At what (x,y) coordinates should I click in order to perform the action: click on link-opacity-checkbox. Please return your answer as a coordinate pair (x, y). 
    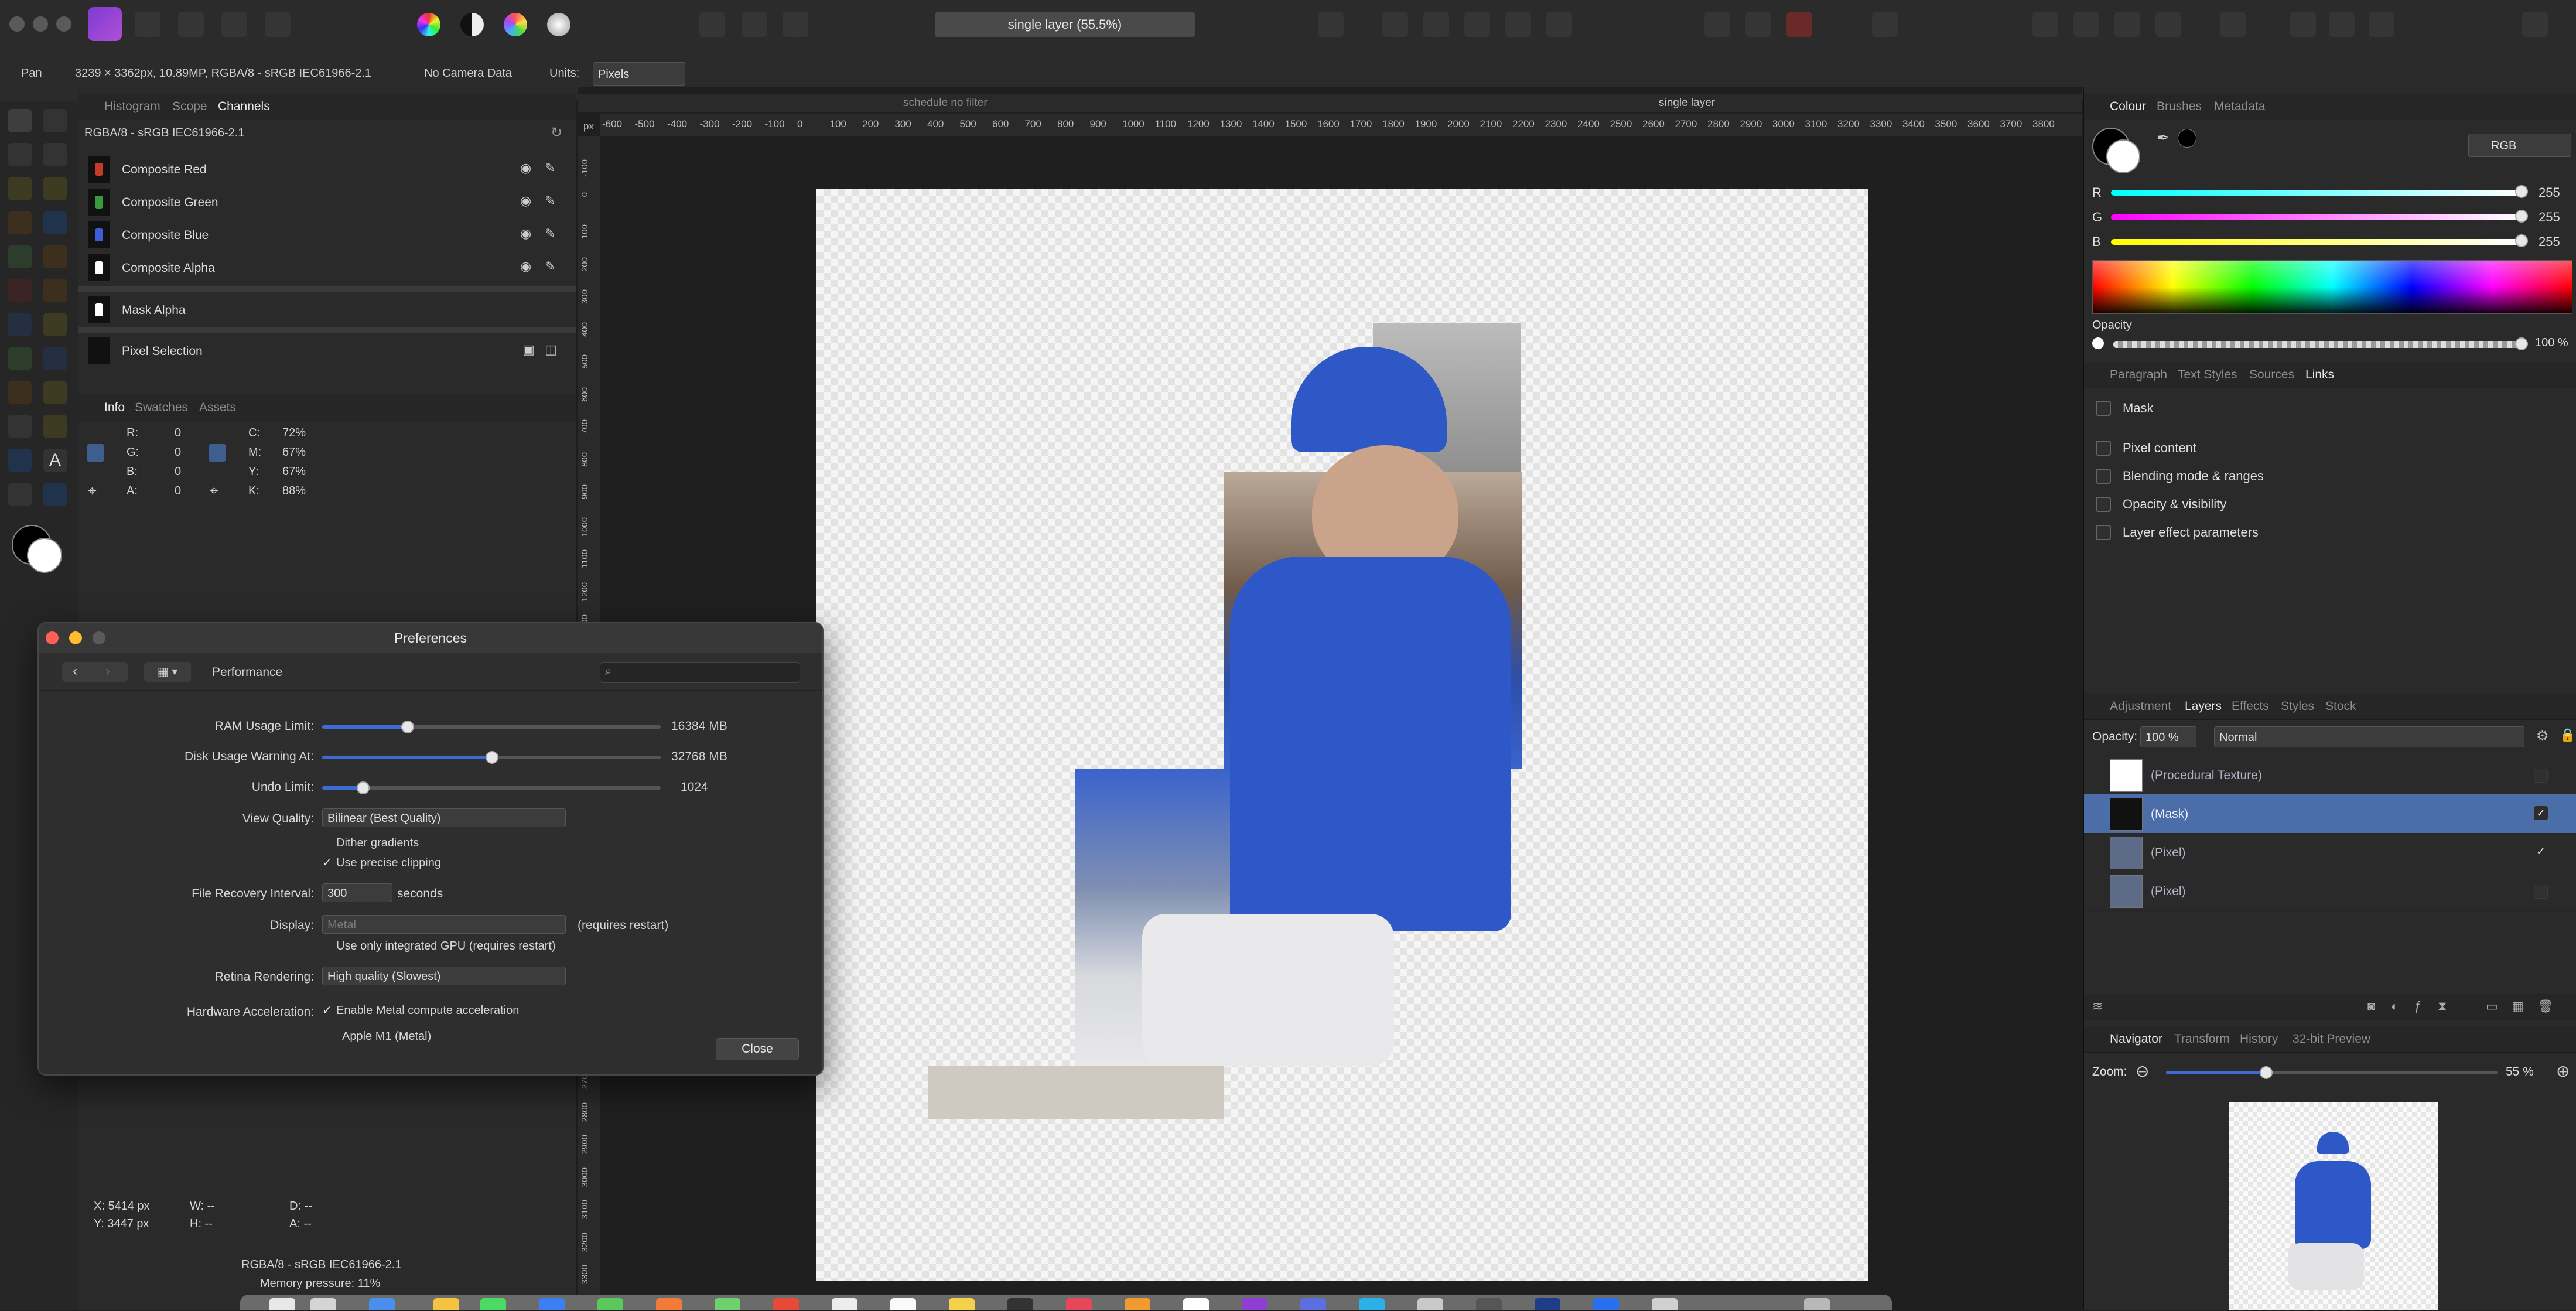
    Looking at the image, I should click on (2103, 504).